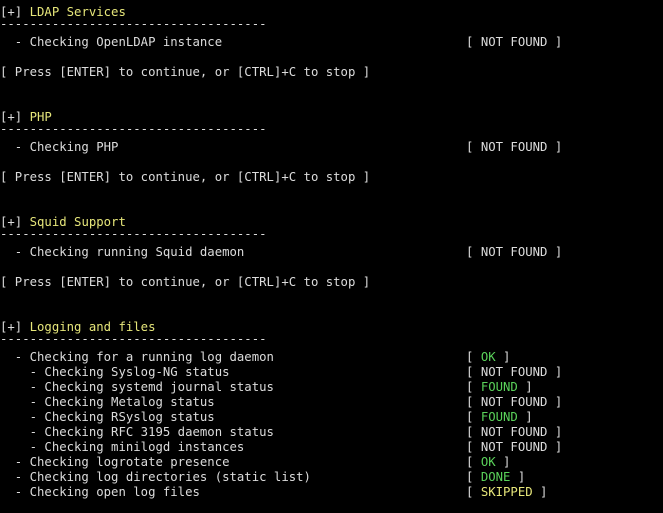 The width and height of the screenshot is (663, 513). I want to click on check-label: - Checking Syslog-NG status, so click(115, 372).